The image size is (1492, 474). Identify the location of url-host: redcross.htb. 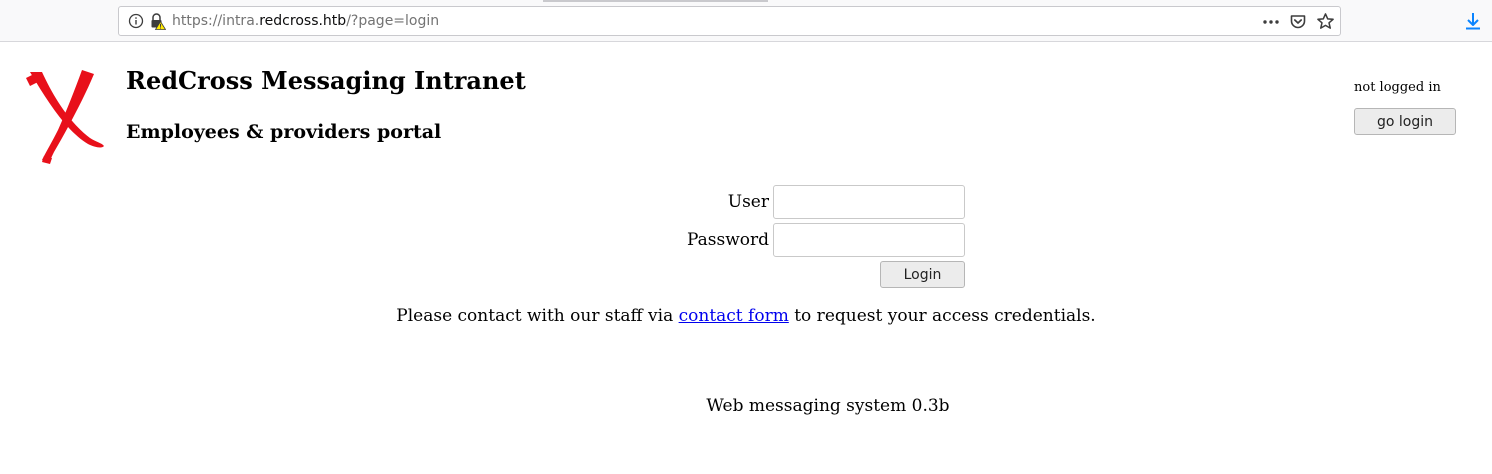
(303, 21).